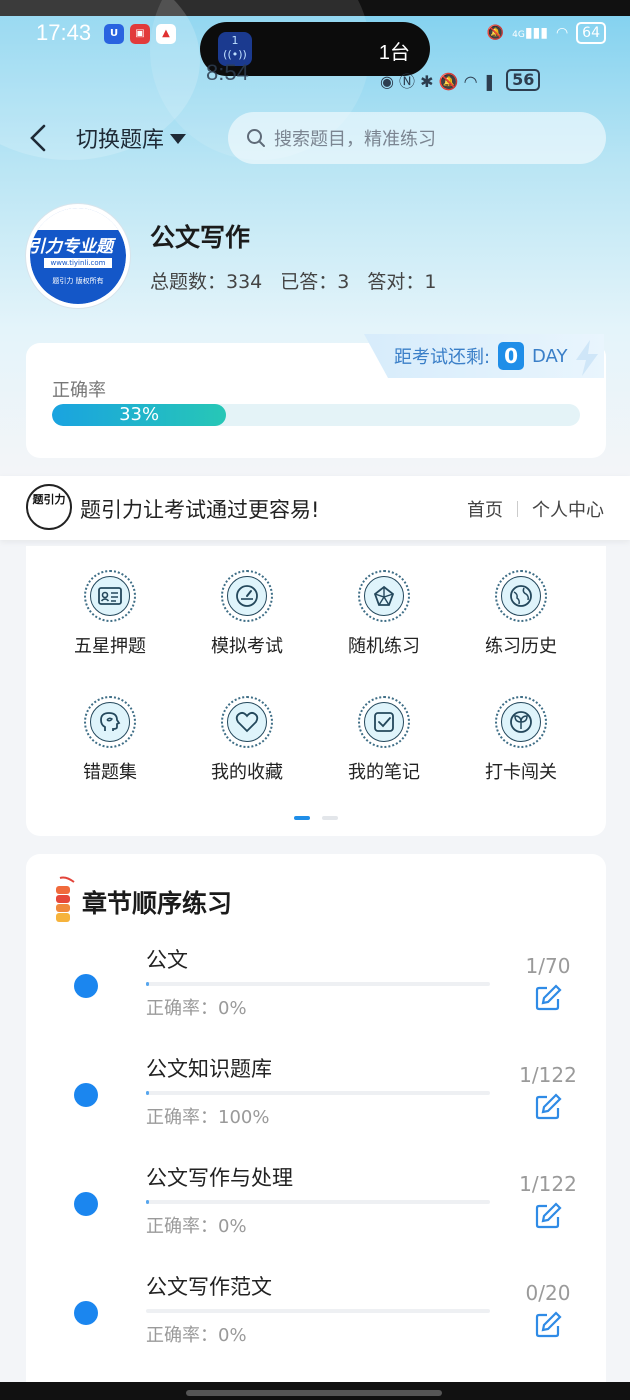 Image resolution: width=630 pixels, height=1400 pixels. Describe the element at coordinates (70, 247) in the screenshot. I see `logo-text: 引力专业题` at that location.